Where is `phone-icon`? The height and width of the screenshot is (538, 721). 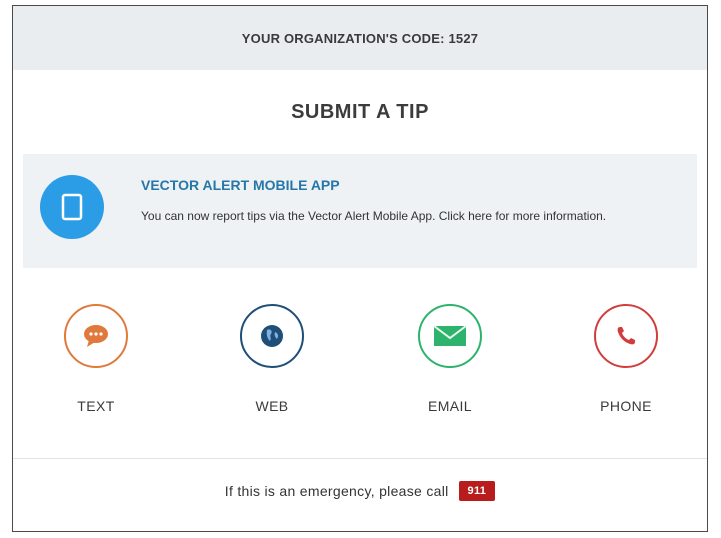 phone-icon is located at coordinates (626, 336).